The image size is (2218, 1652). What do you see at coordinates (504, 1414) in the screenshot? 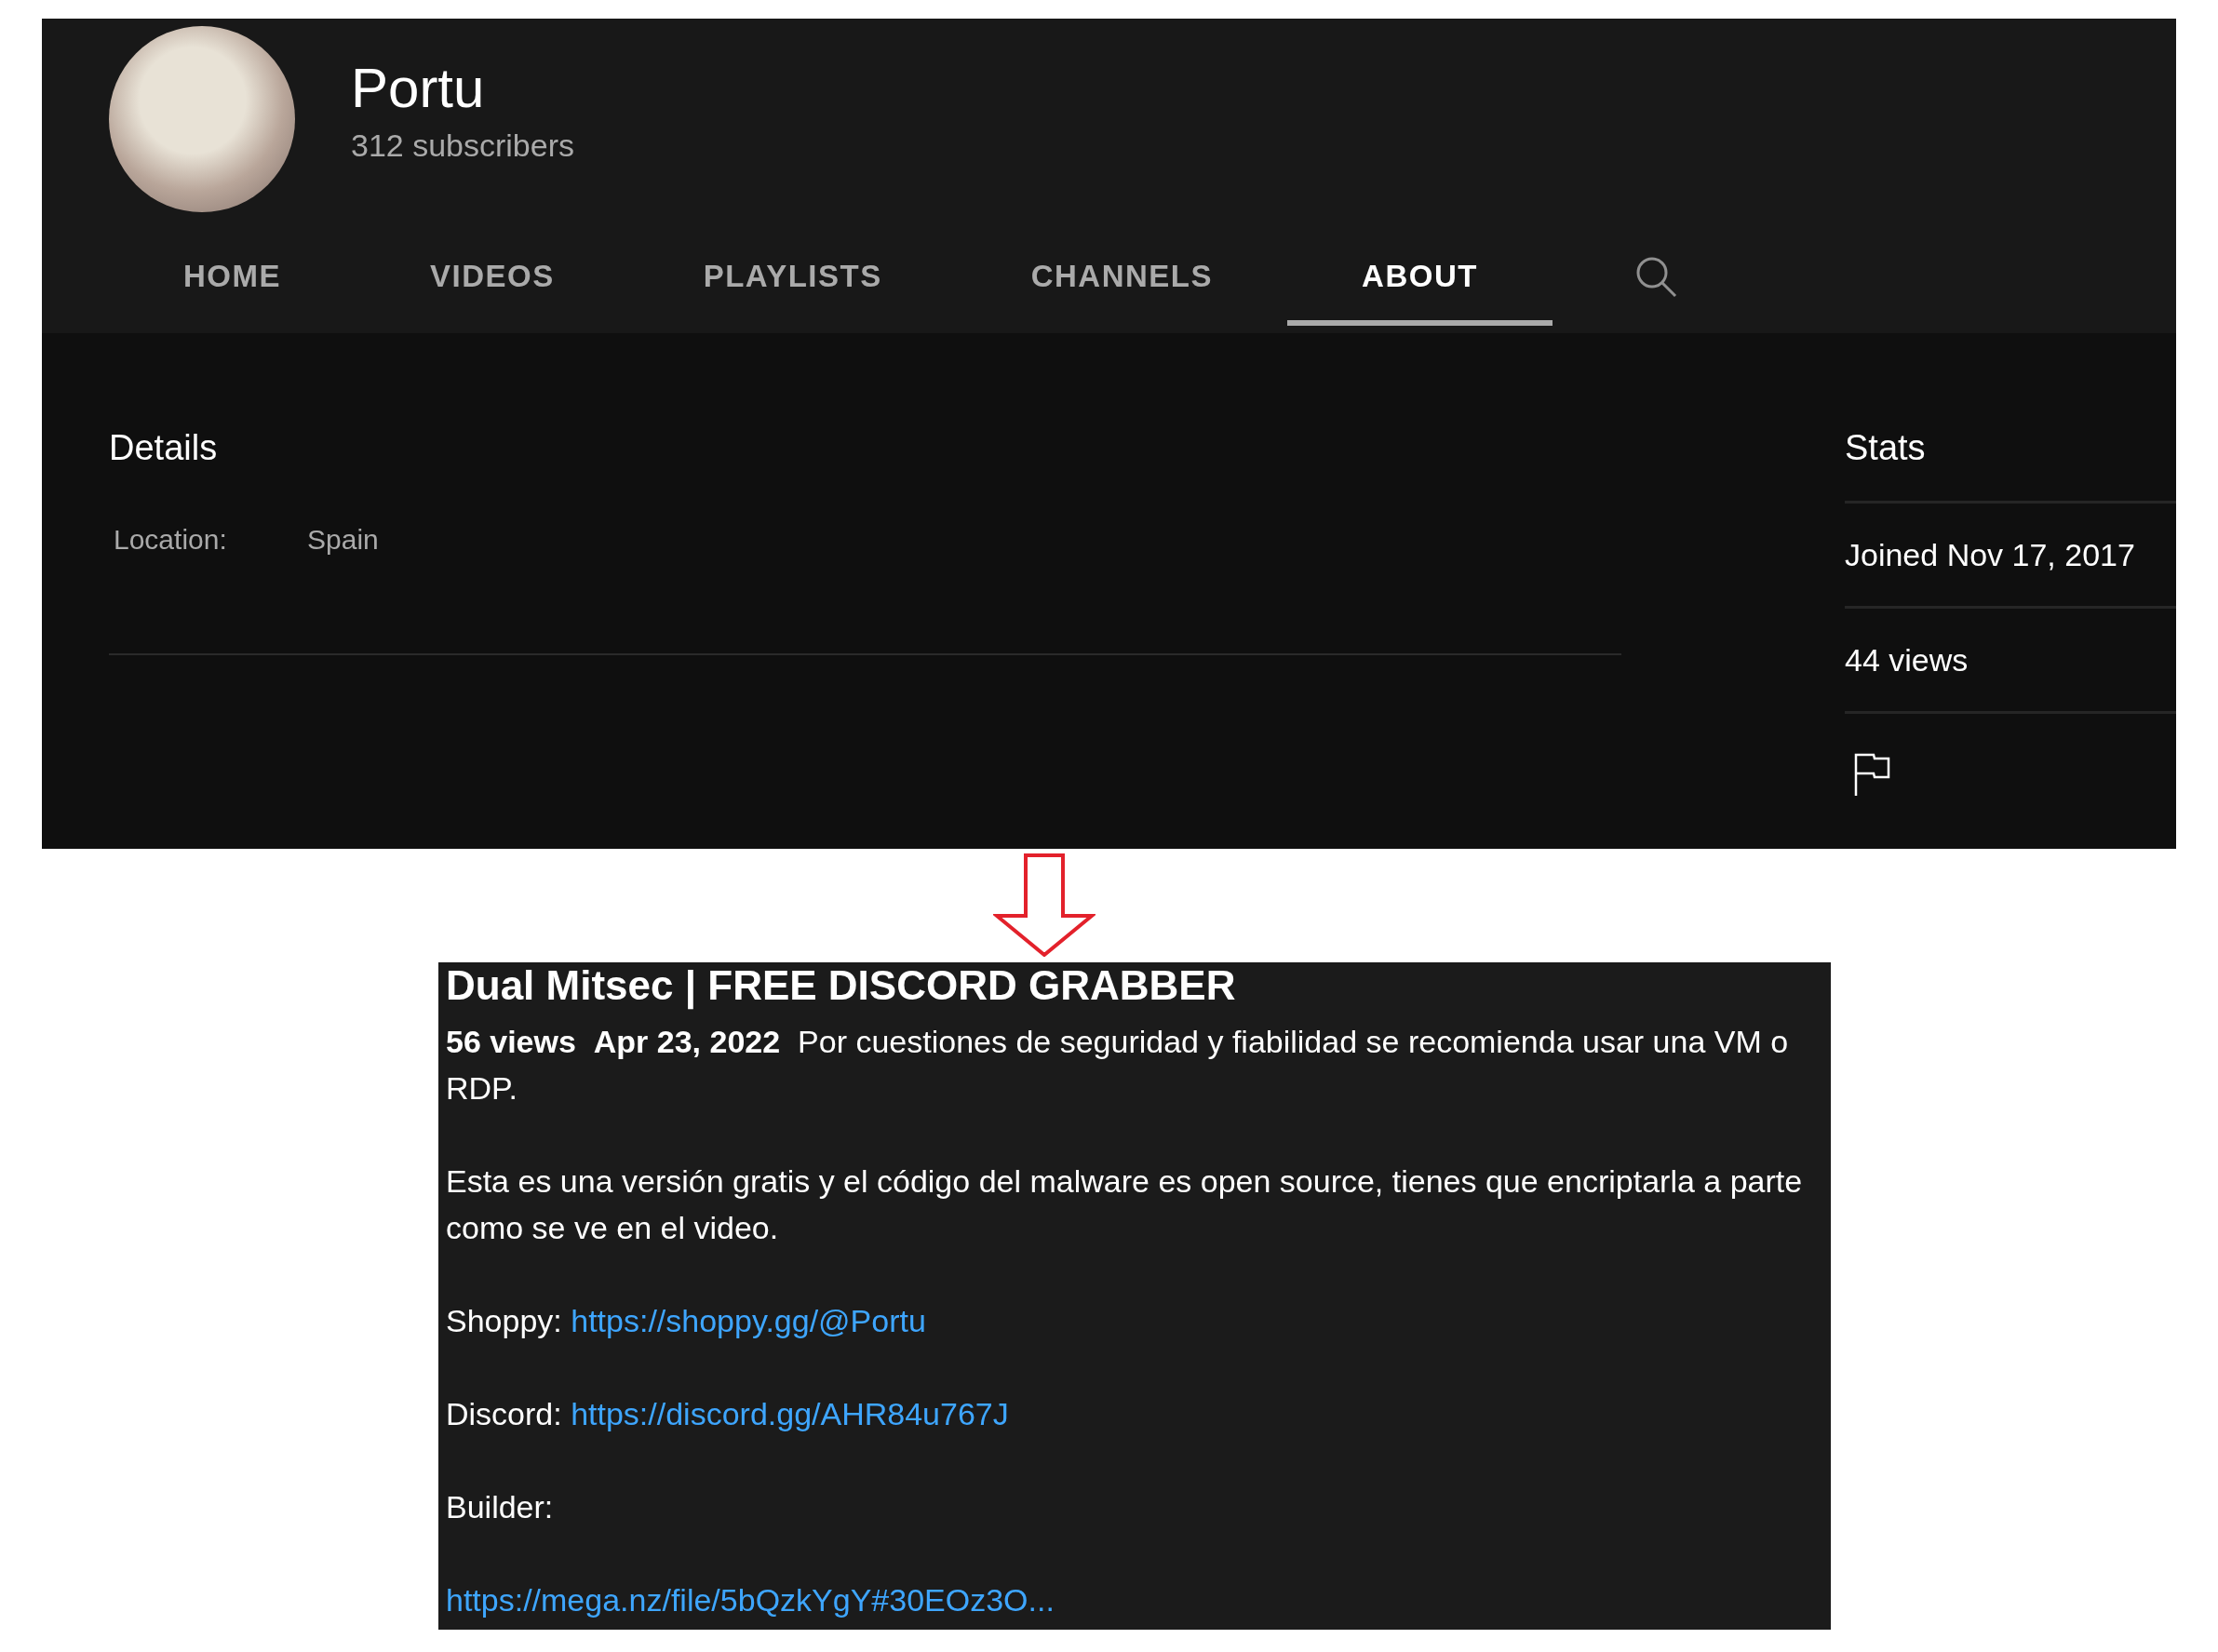
I see `link-label: Discord:` at bounding box center [504, 1414].